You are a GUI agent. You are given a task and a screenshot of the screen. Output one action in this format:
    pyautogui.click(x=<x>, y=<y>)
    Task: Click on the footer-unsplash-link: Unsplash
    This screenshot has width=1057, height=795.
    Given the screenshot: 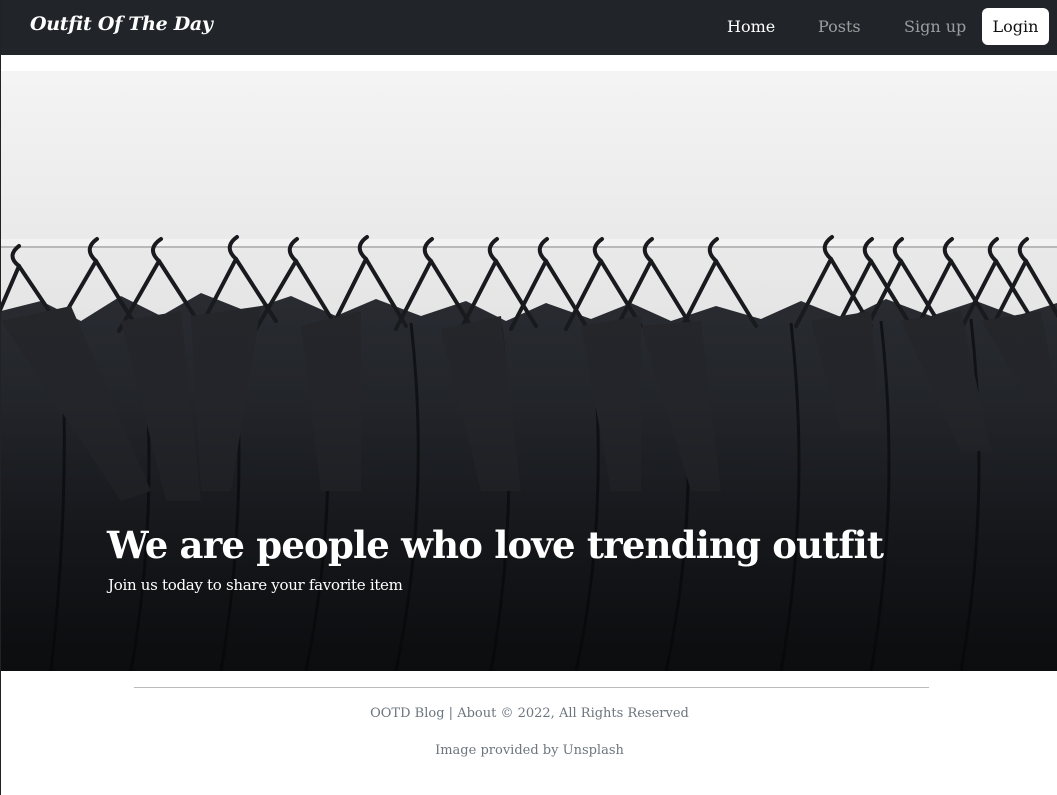 What is the action you would take?
    pyautogui.click(x=593, y=750)
    